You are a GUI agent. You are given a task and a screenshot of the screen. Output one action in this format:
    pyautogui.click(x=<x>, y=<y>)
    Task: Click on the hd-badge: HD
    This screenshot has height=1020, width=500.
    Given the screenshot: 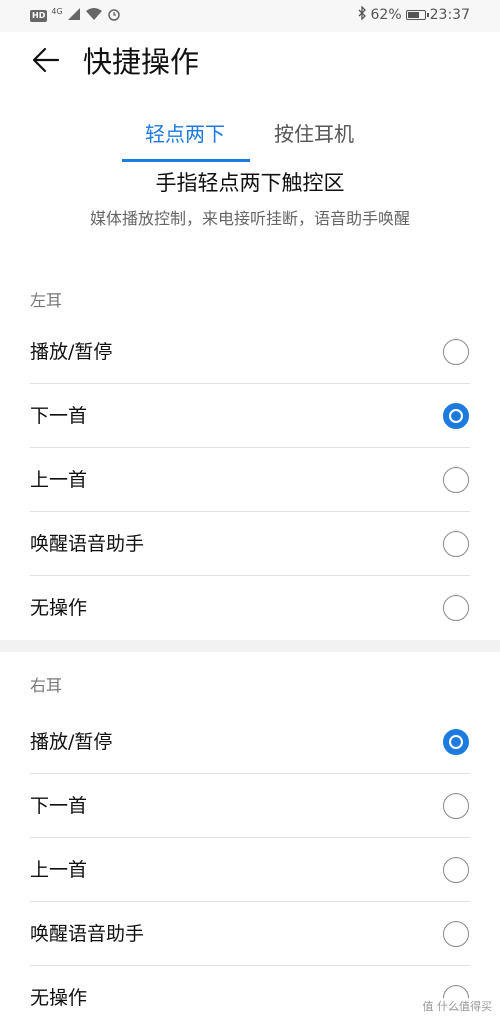 What is the action you would take?
    pyautogui.click(x=39, y=15)
    